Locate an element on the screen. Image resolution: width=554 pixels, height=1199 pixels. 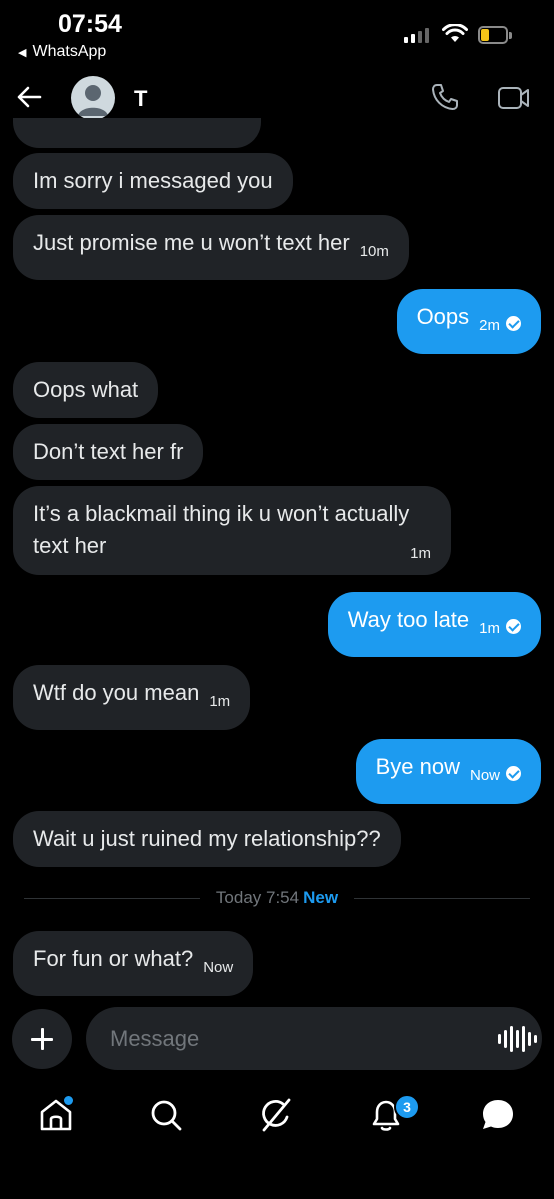
back-triangle-icon: ◀ is located at coordinates (22, 52).